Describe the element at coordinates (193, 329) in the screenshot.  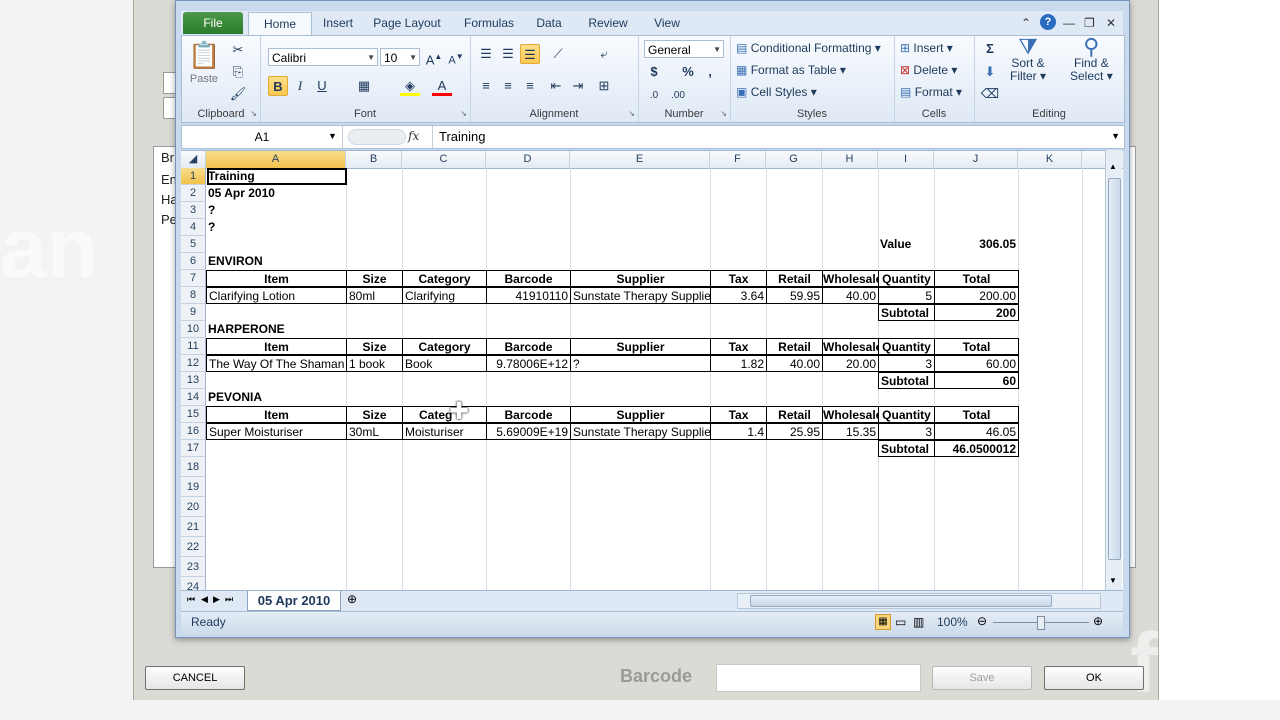
I see `row-header: 10` at that location.